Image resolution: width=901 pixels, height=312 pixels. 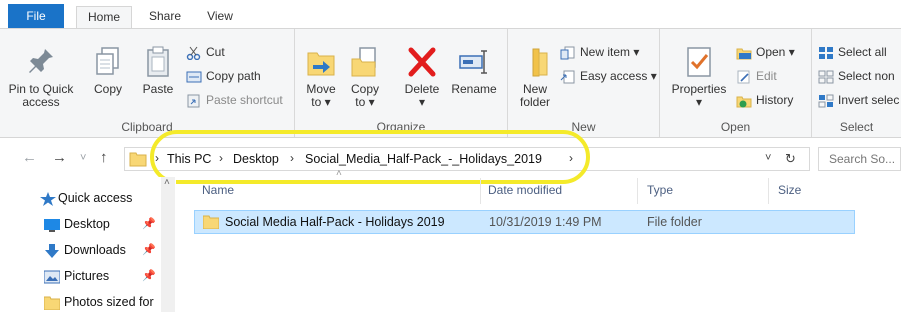 I want to click on nav-item-desktop: Desktop 📌, so click(x=81, y=224).